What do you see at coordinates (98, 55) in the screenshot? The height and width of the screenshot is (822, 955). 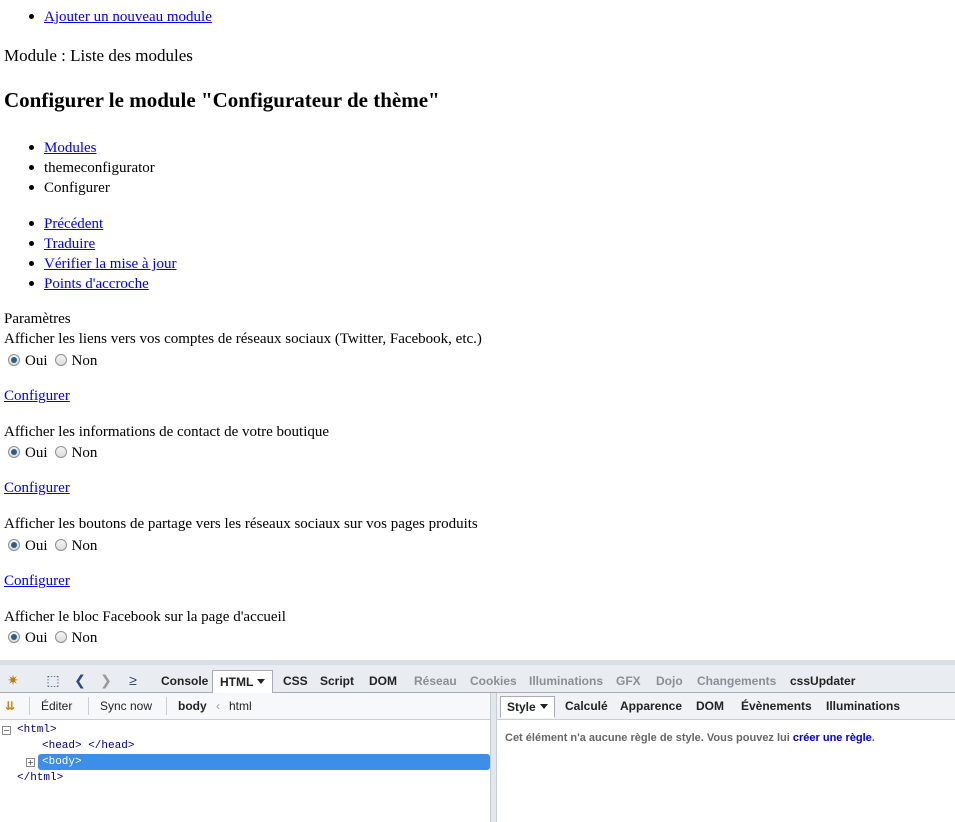 I see `module-line: Module : Liste des modules` at bounding box center [98, 55].